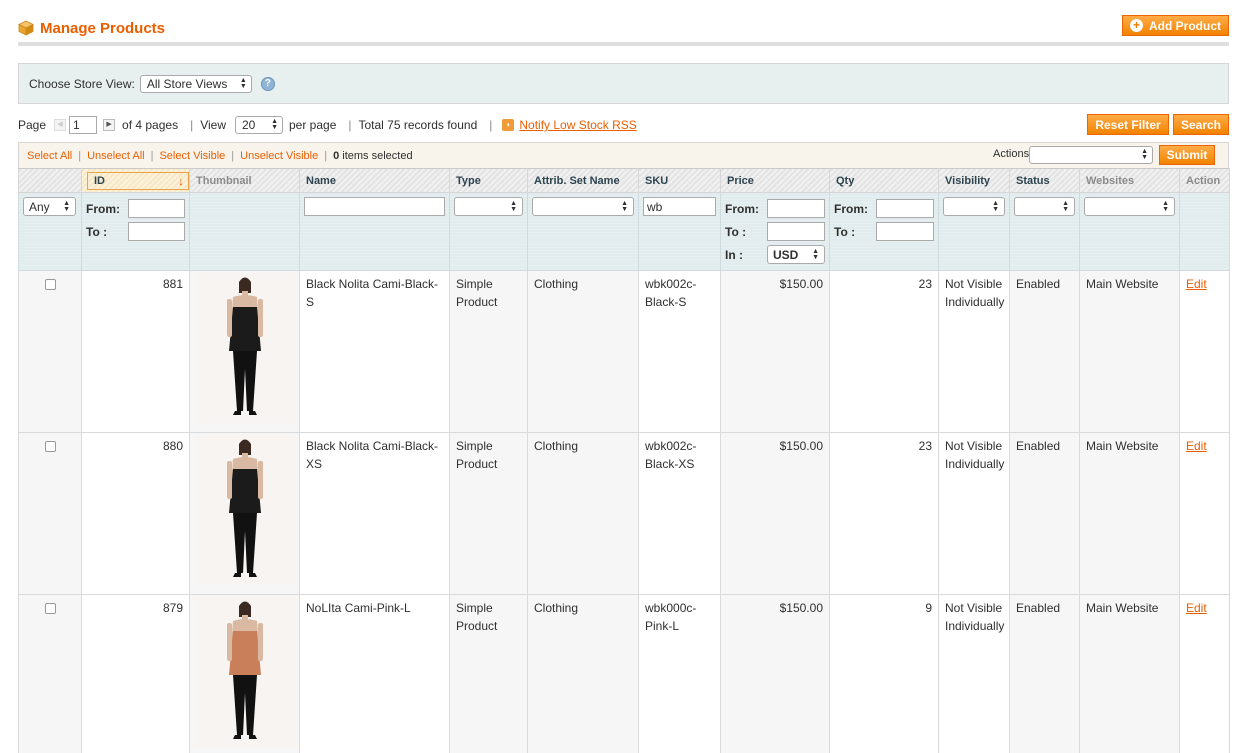 The width and height of the screenshot is (1238, 753). Describe the element at coordinates (267, 83) in the screenshot. I see `help-icon: ?` at that location.